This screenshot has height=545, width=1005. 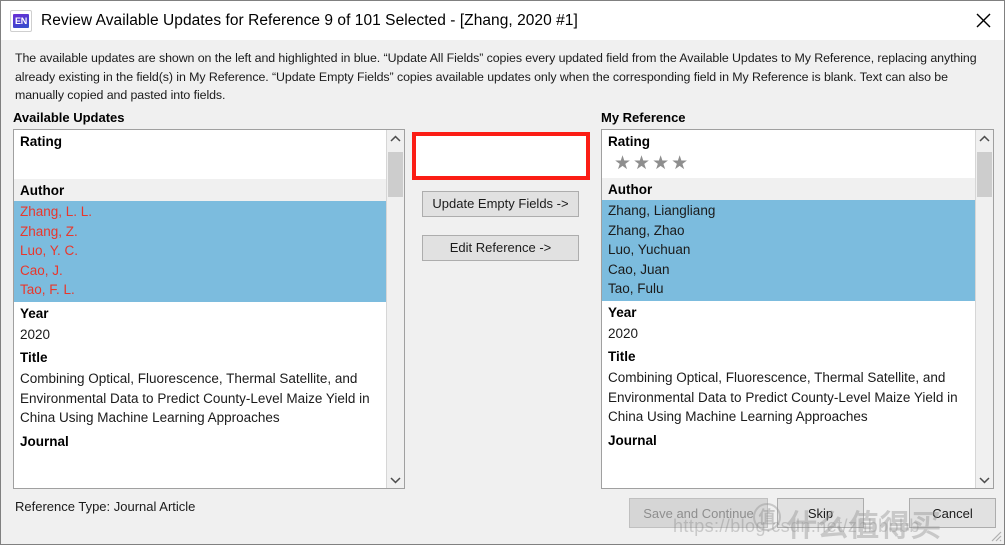 What do you see at coordinates (200, 165) in the screenshot?
I see `field-value-rating-left` at bounding box center [200, 165].